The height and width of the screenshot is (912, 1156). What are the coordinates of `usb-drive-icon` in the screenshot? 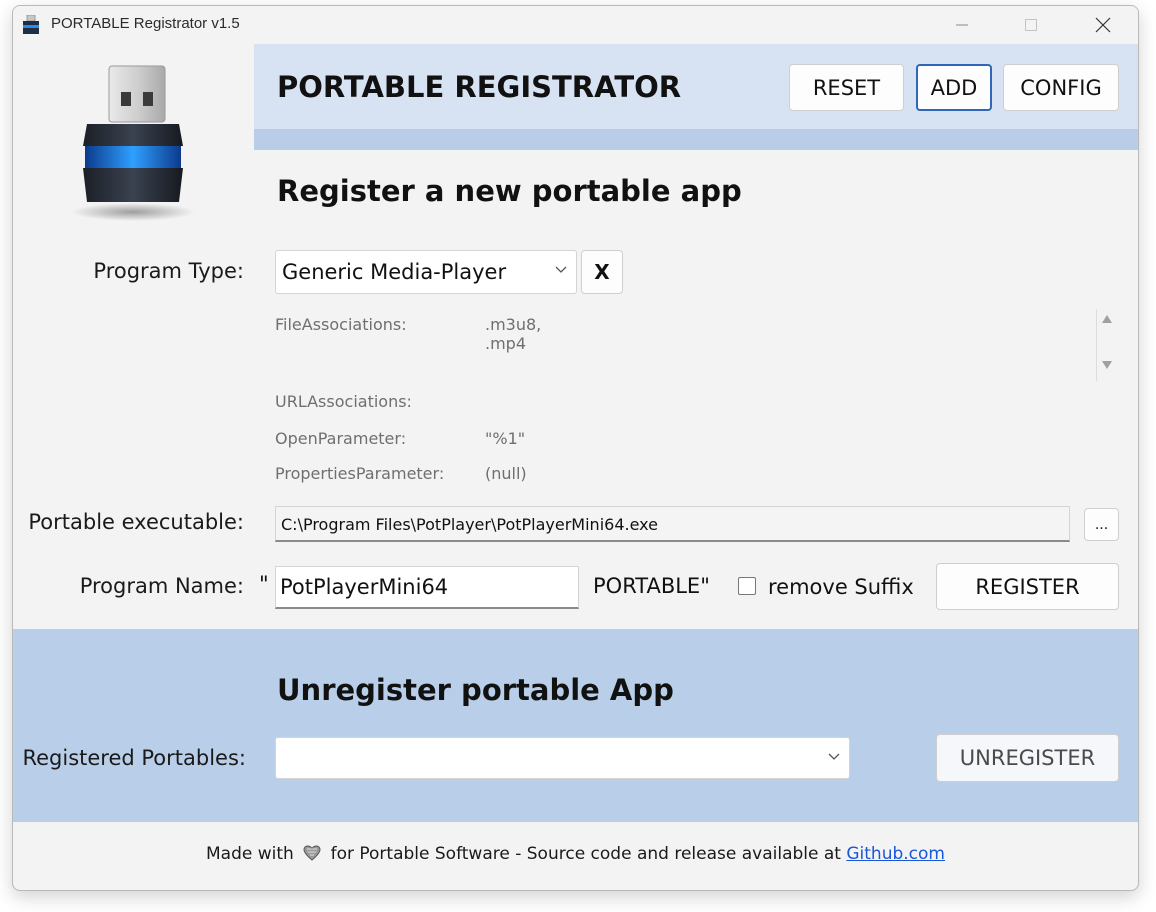 It's located at (31, 24).